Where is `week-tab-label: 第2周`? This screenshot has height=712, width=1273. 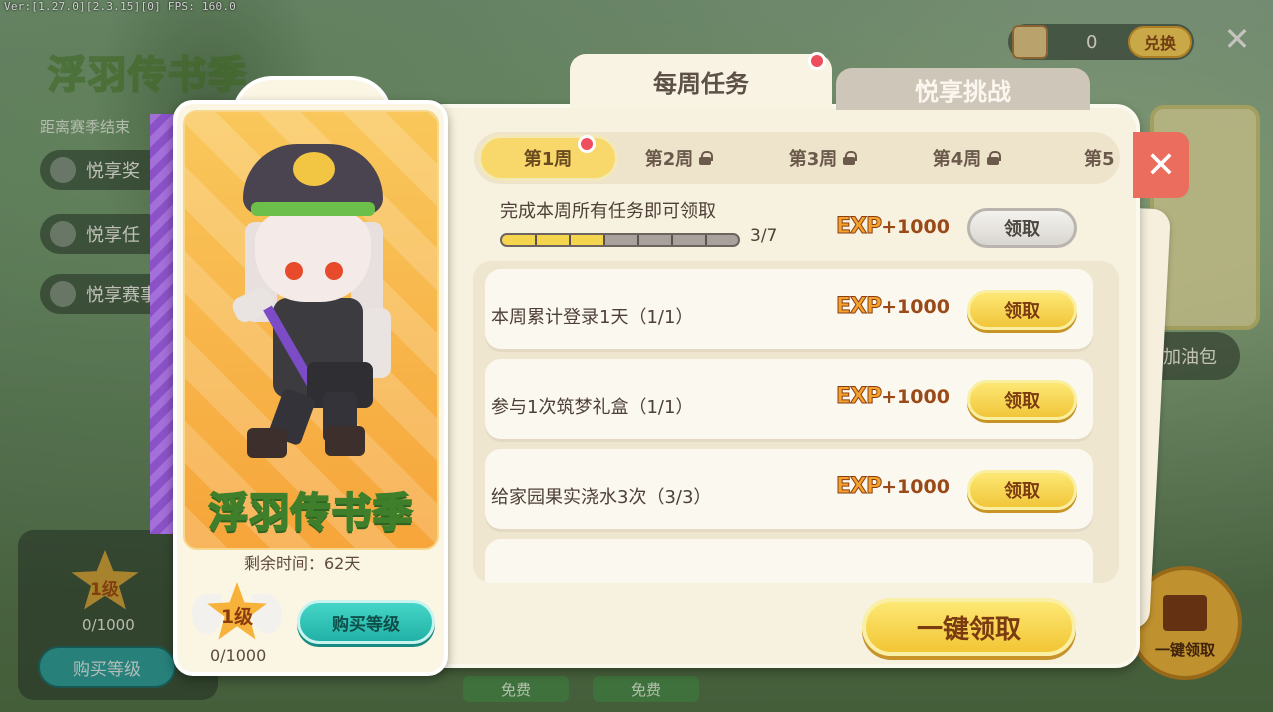 week-tab-label: 第2周 is located at coordinates (669, 159).